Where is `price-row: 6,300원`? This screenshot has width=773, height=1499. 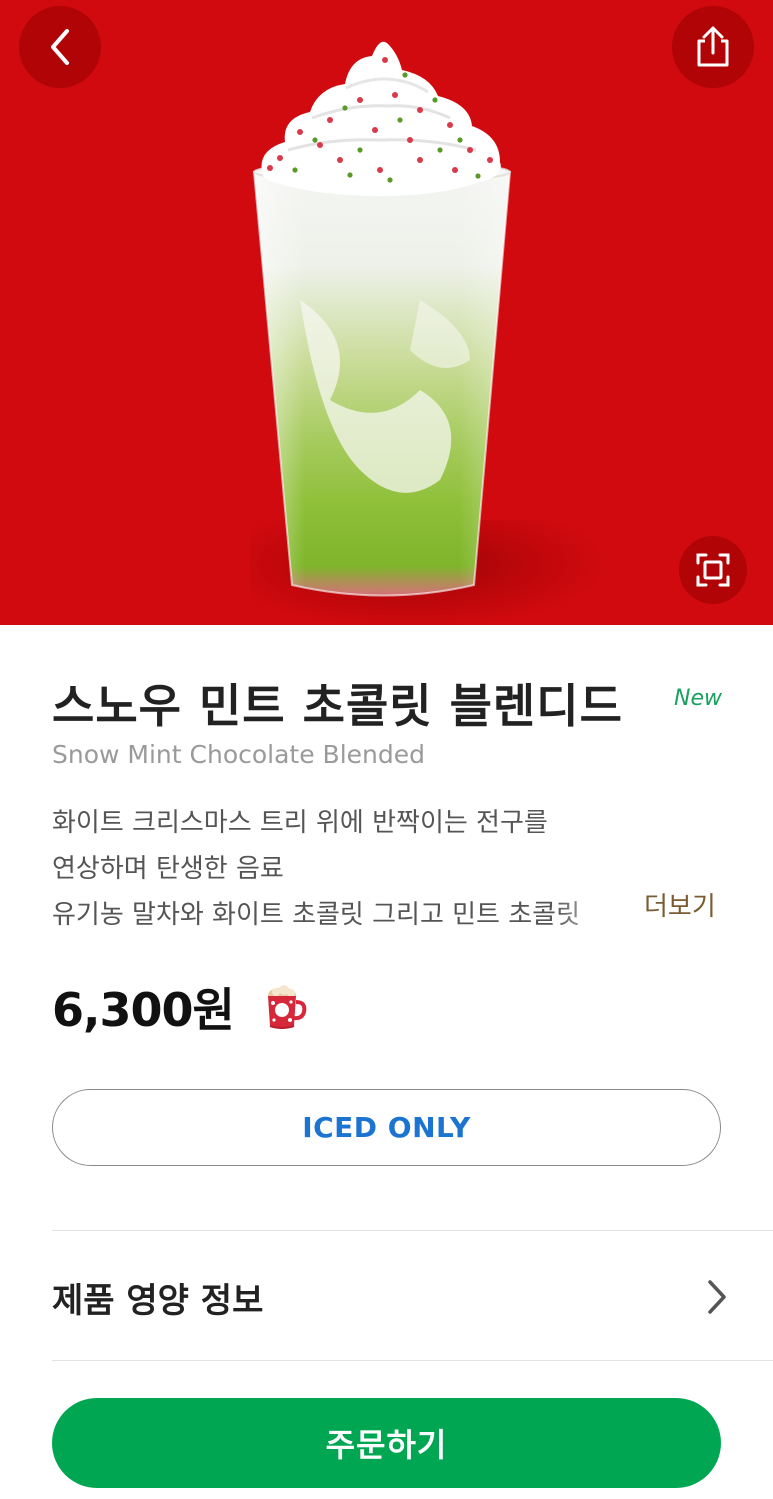 price-row: 6,300원 is located at coordinates (180, 1007).